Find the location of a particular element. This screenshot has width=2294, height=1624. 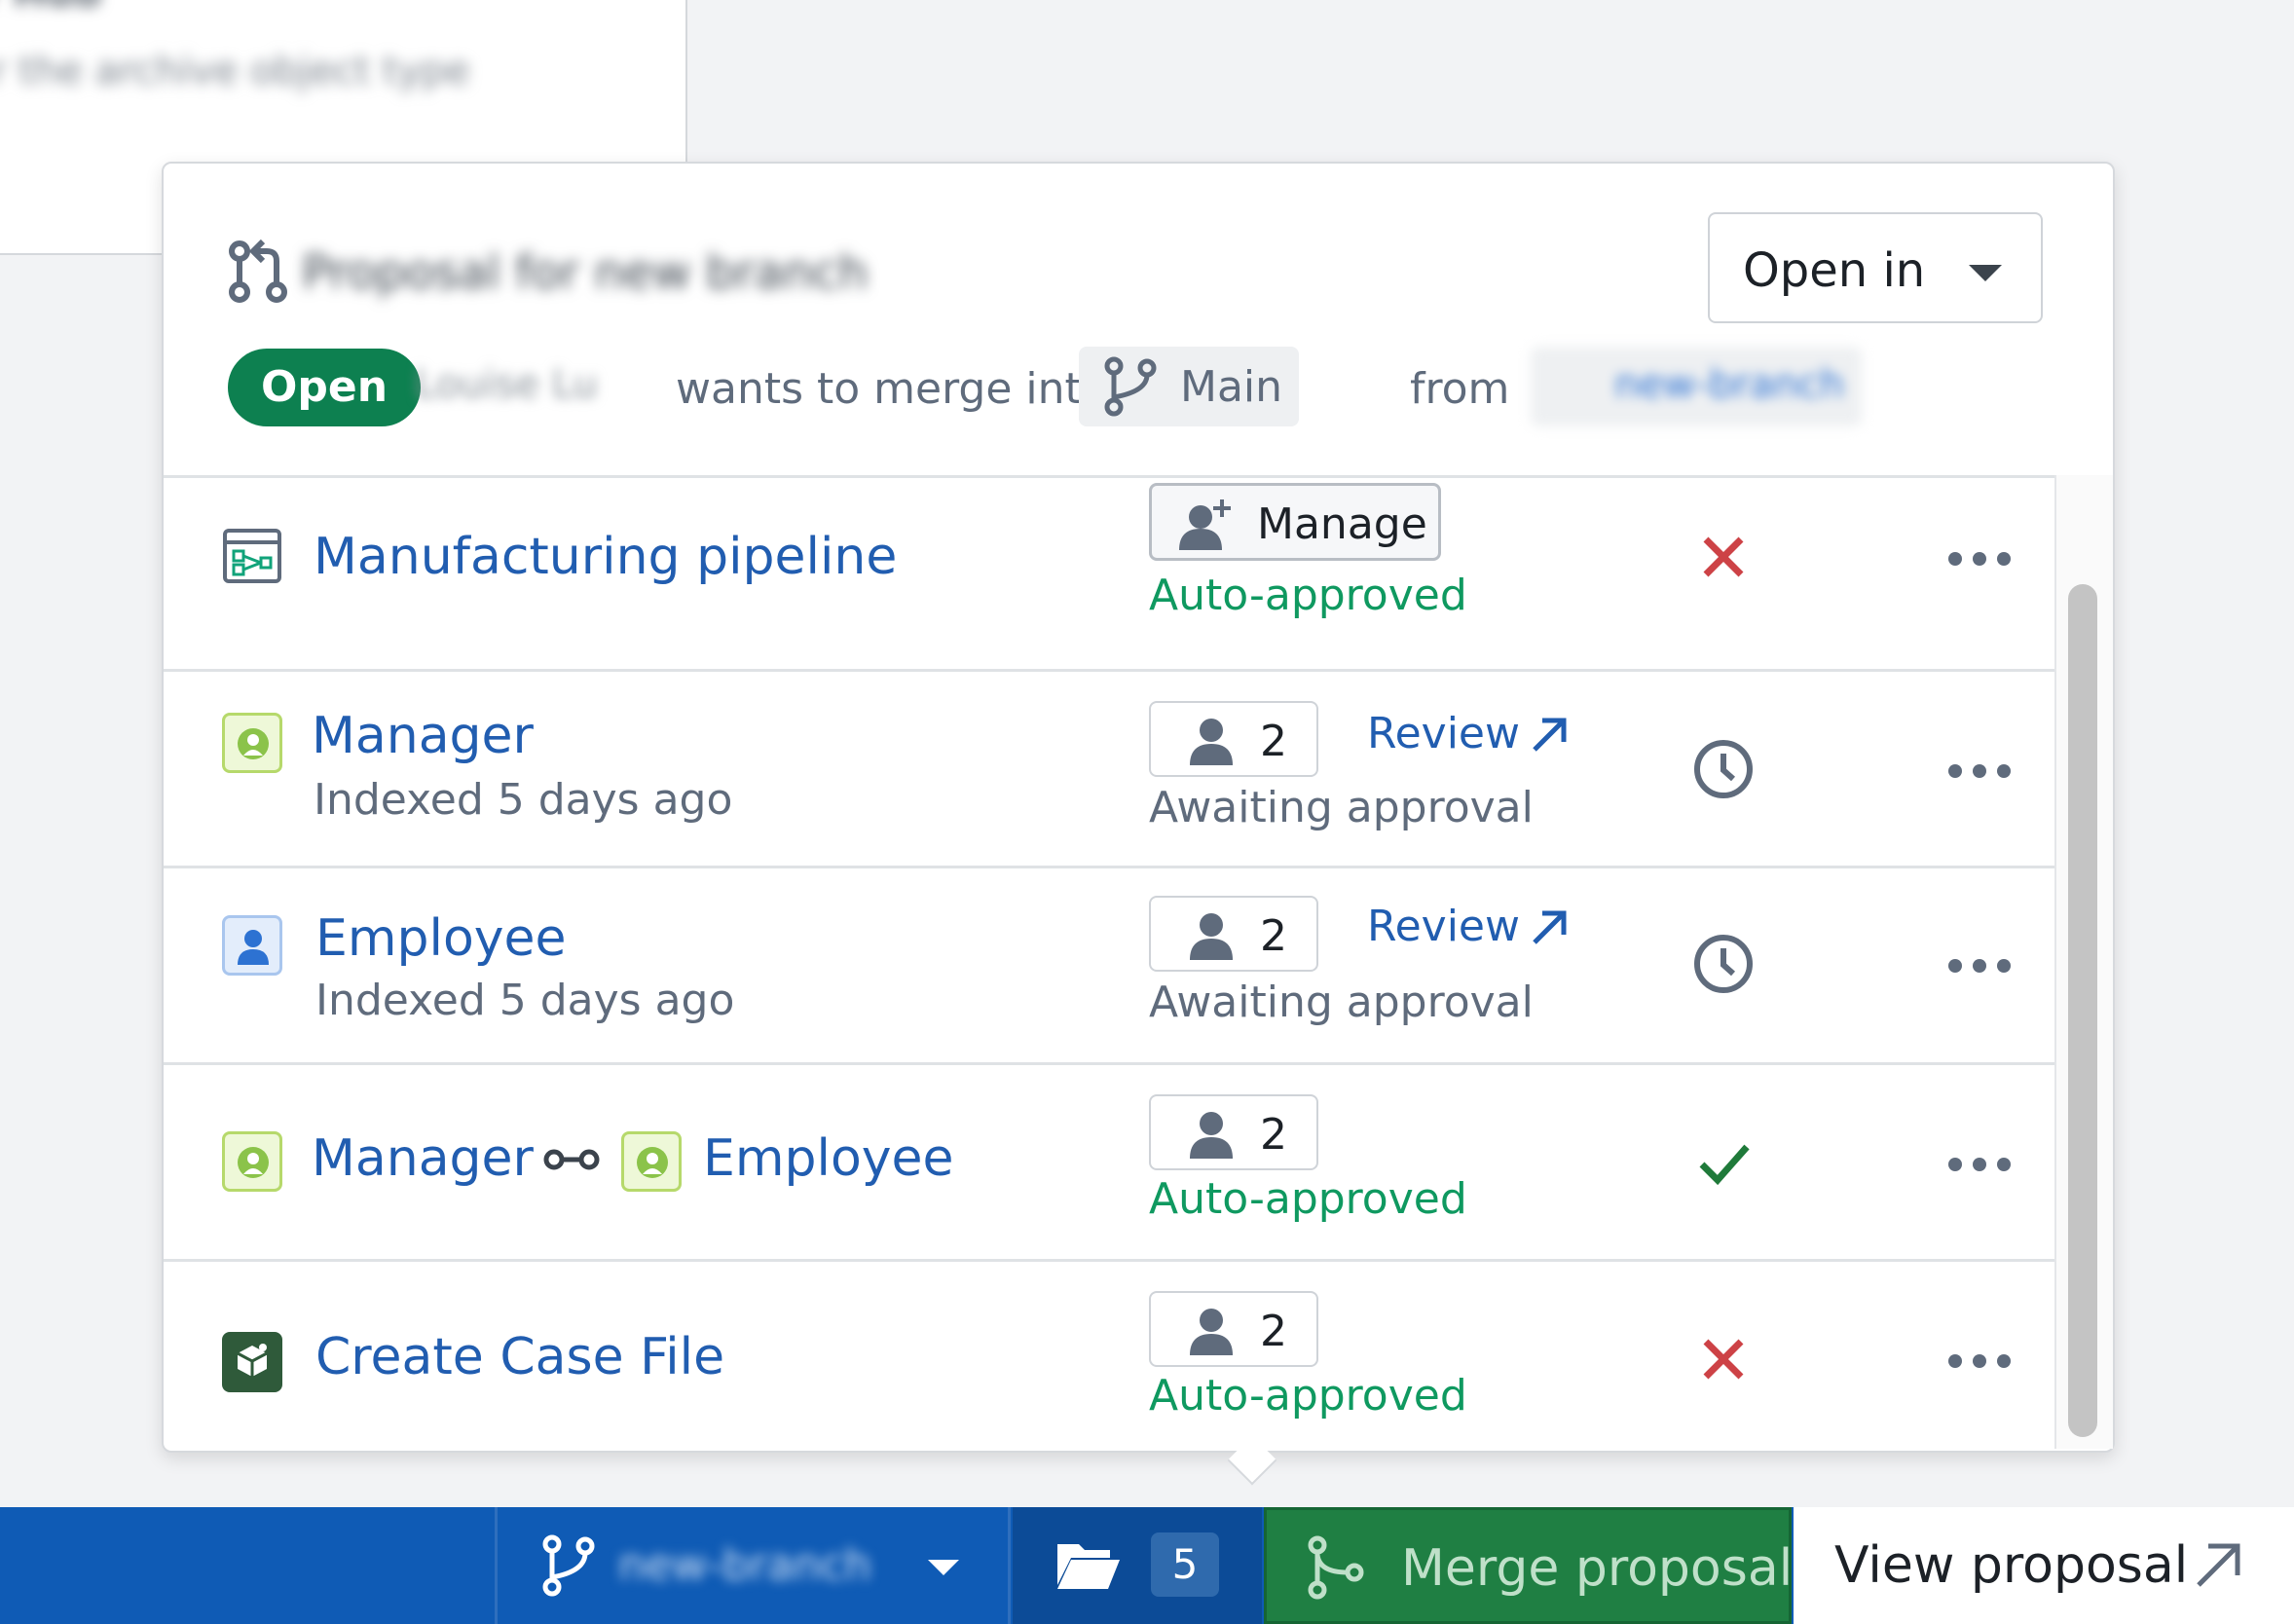

merge-description: wants to merge into is located at coordinates (892, 389).